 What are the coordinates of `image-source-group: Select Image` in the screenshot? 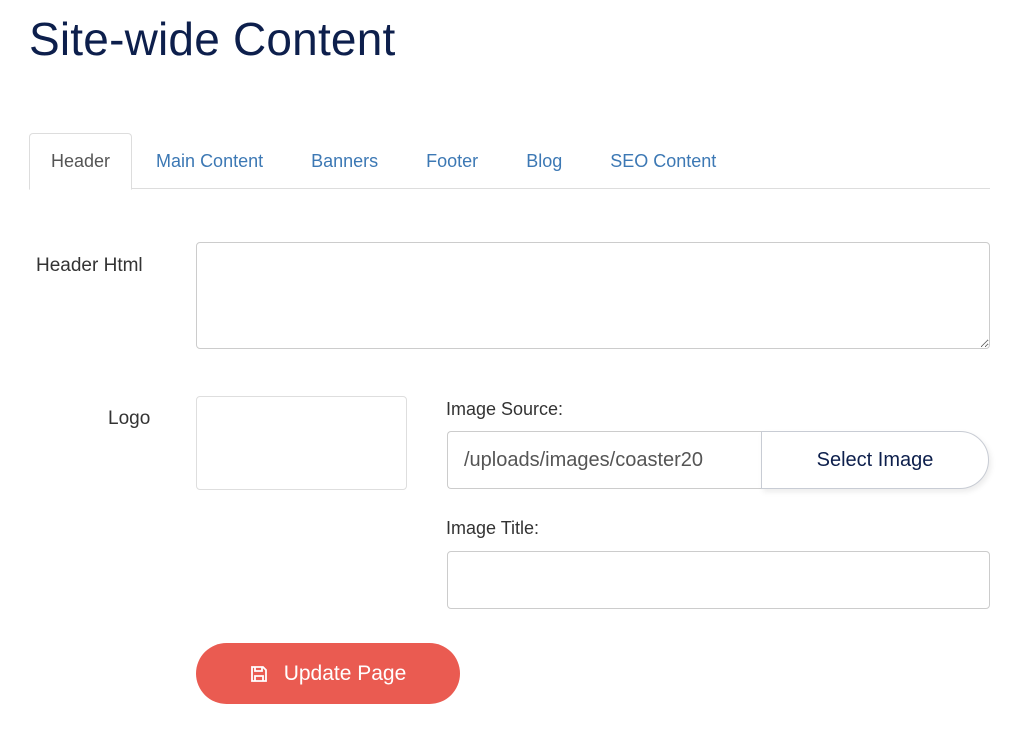 It's located at (718, 460).